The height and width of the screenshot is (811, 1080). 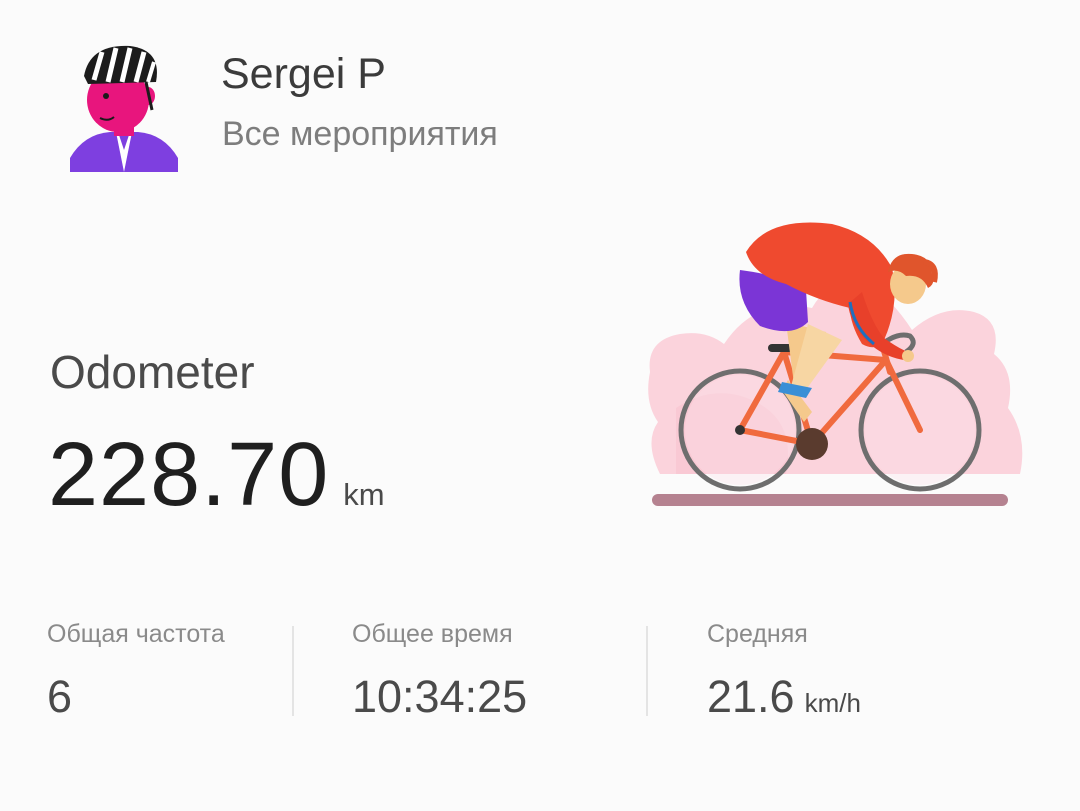 What do you see at coordinates (364, 494) in the screenshot?
I see `odometer-unit: km` at bounding box center [364, 494].